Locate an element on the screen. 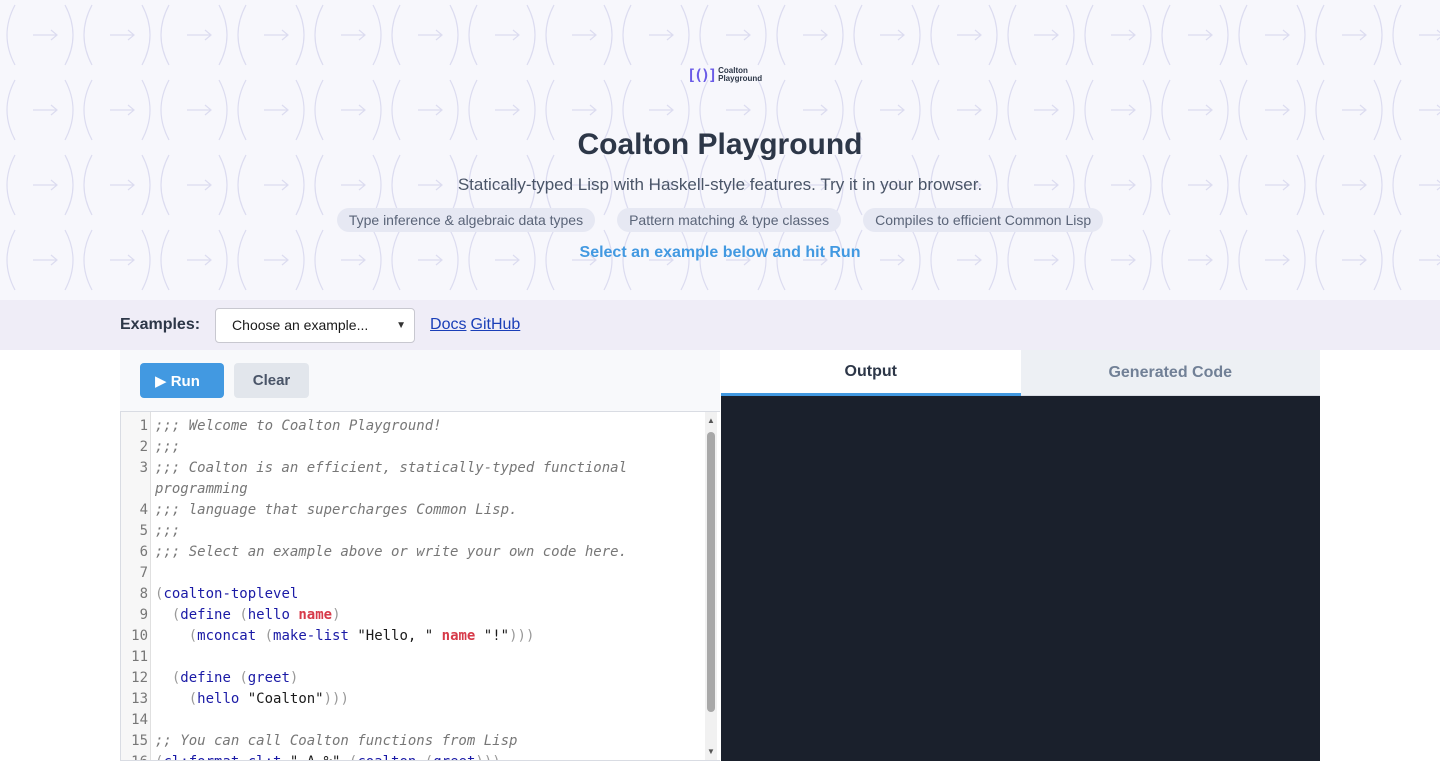  line-number: 8 is located at coordinates (143, 594).